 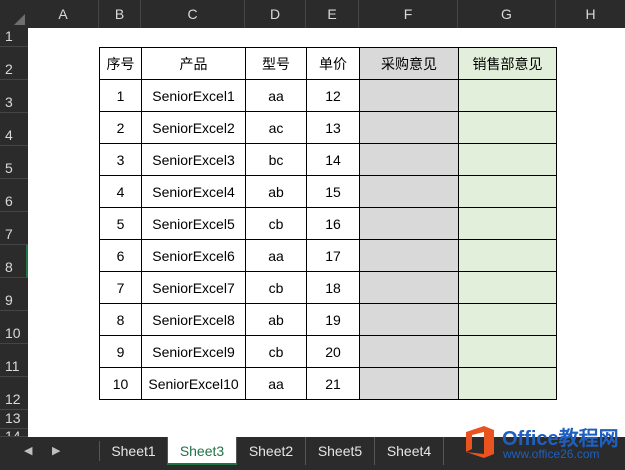 I want to click on cell-index: 3, so click(x=120, y=159).